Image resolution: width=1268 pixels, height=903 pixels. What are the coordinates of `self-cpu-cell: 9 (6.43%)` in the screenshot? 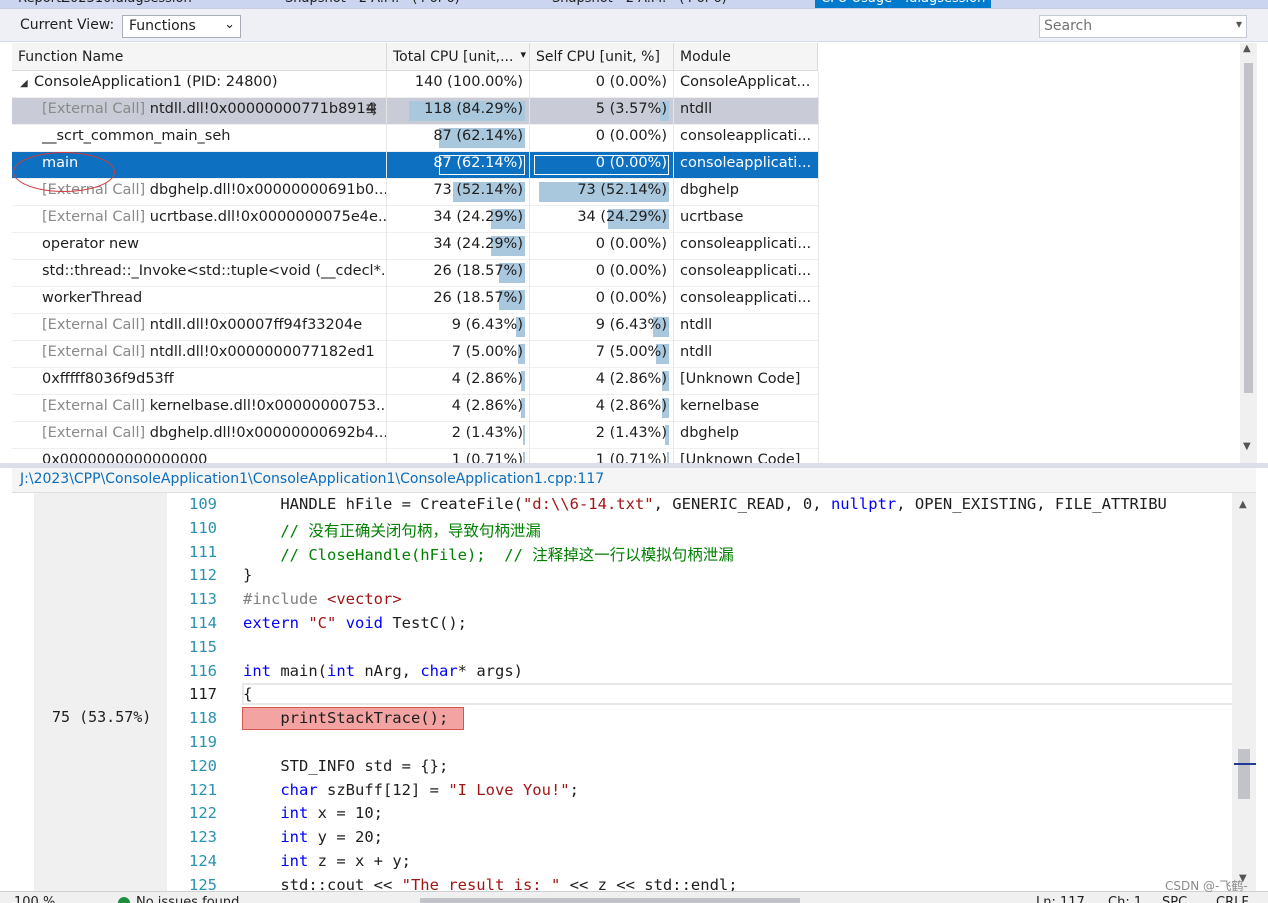 It's located at (601, 327).